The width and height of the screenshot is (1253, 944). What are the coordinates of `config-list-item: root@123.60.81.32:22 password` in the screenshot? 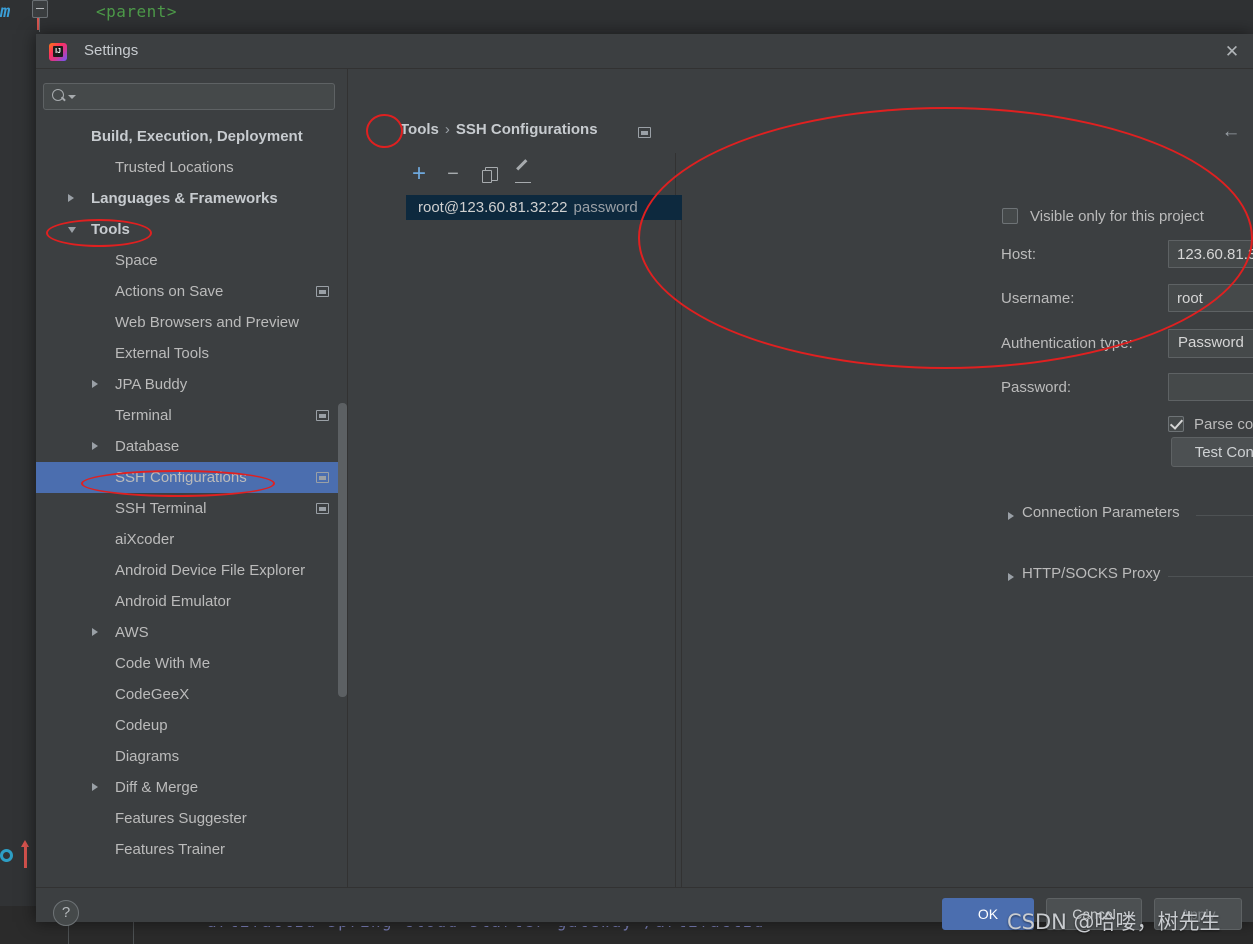 It's located at (544, 207).